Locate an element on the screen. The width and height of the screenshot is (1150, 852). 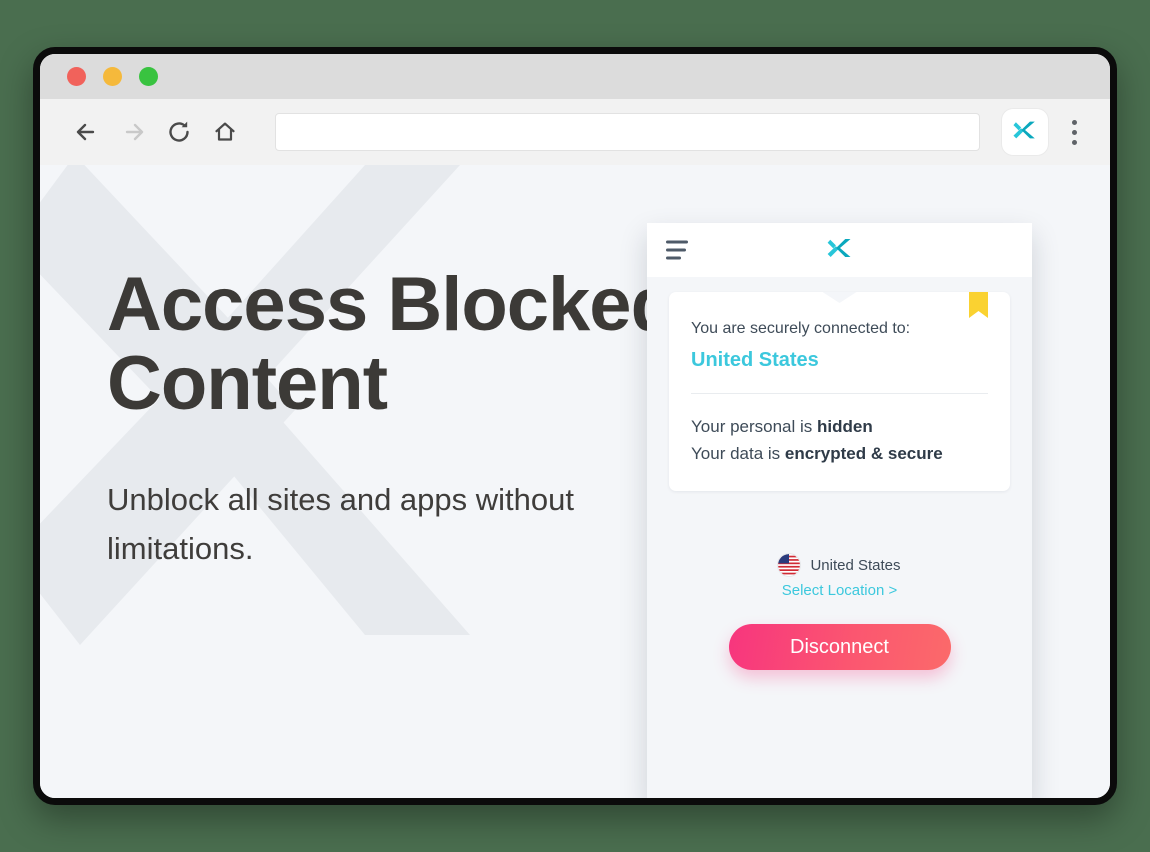
reload-button is located at coordinates (179, 132).